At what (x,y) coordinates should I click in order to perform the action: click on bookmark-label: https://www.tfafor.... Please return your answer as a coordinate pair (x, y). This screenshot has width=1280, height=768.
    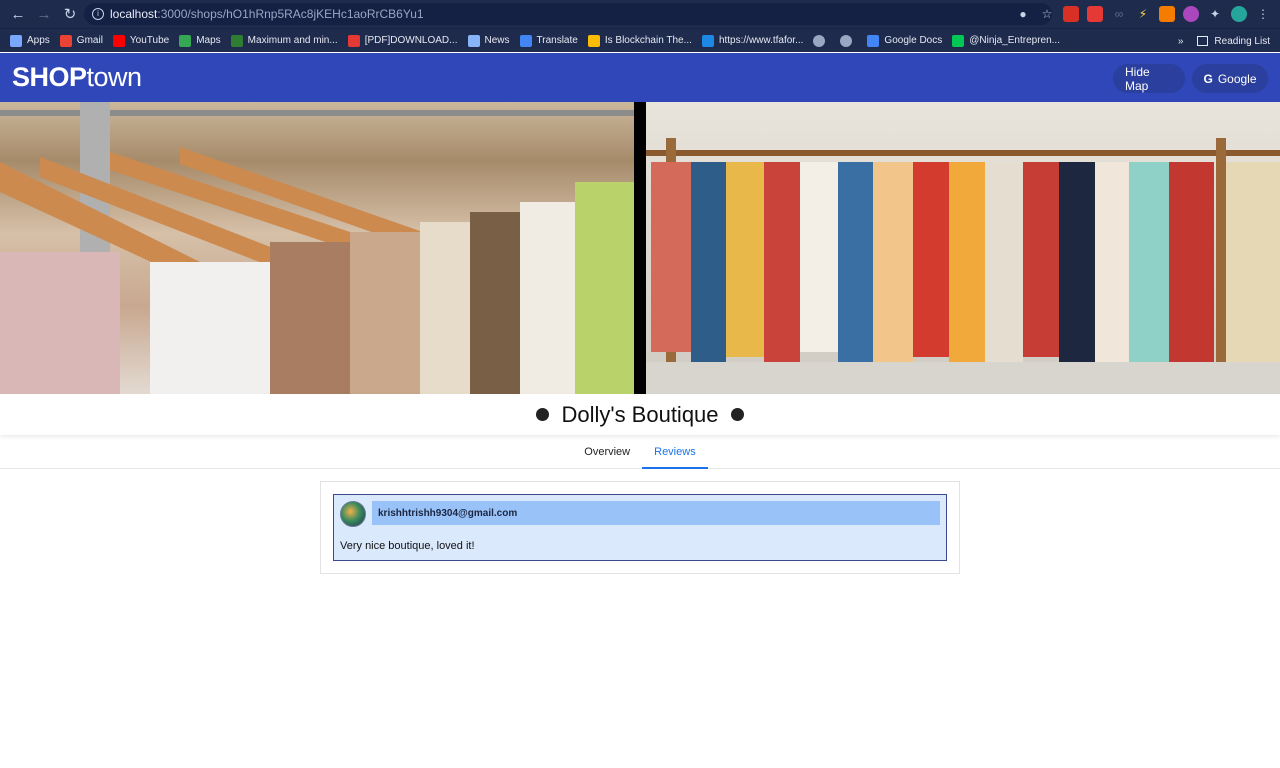
    Looking at the image, I should click on (761, 40).